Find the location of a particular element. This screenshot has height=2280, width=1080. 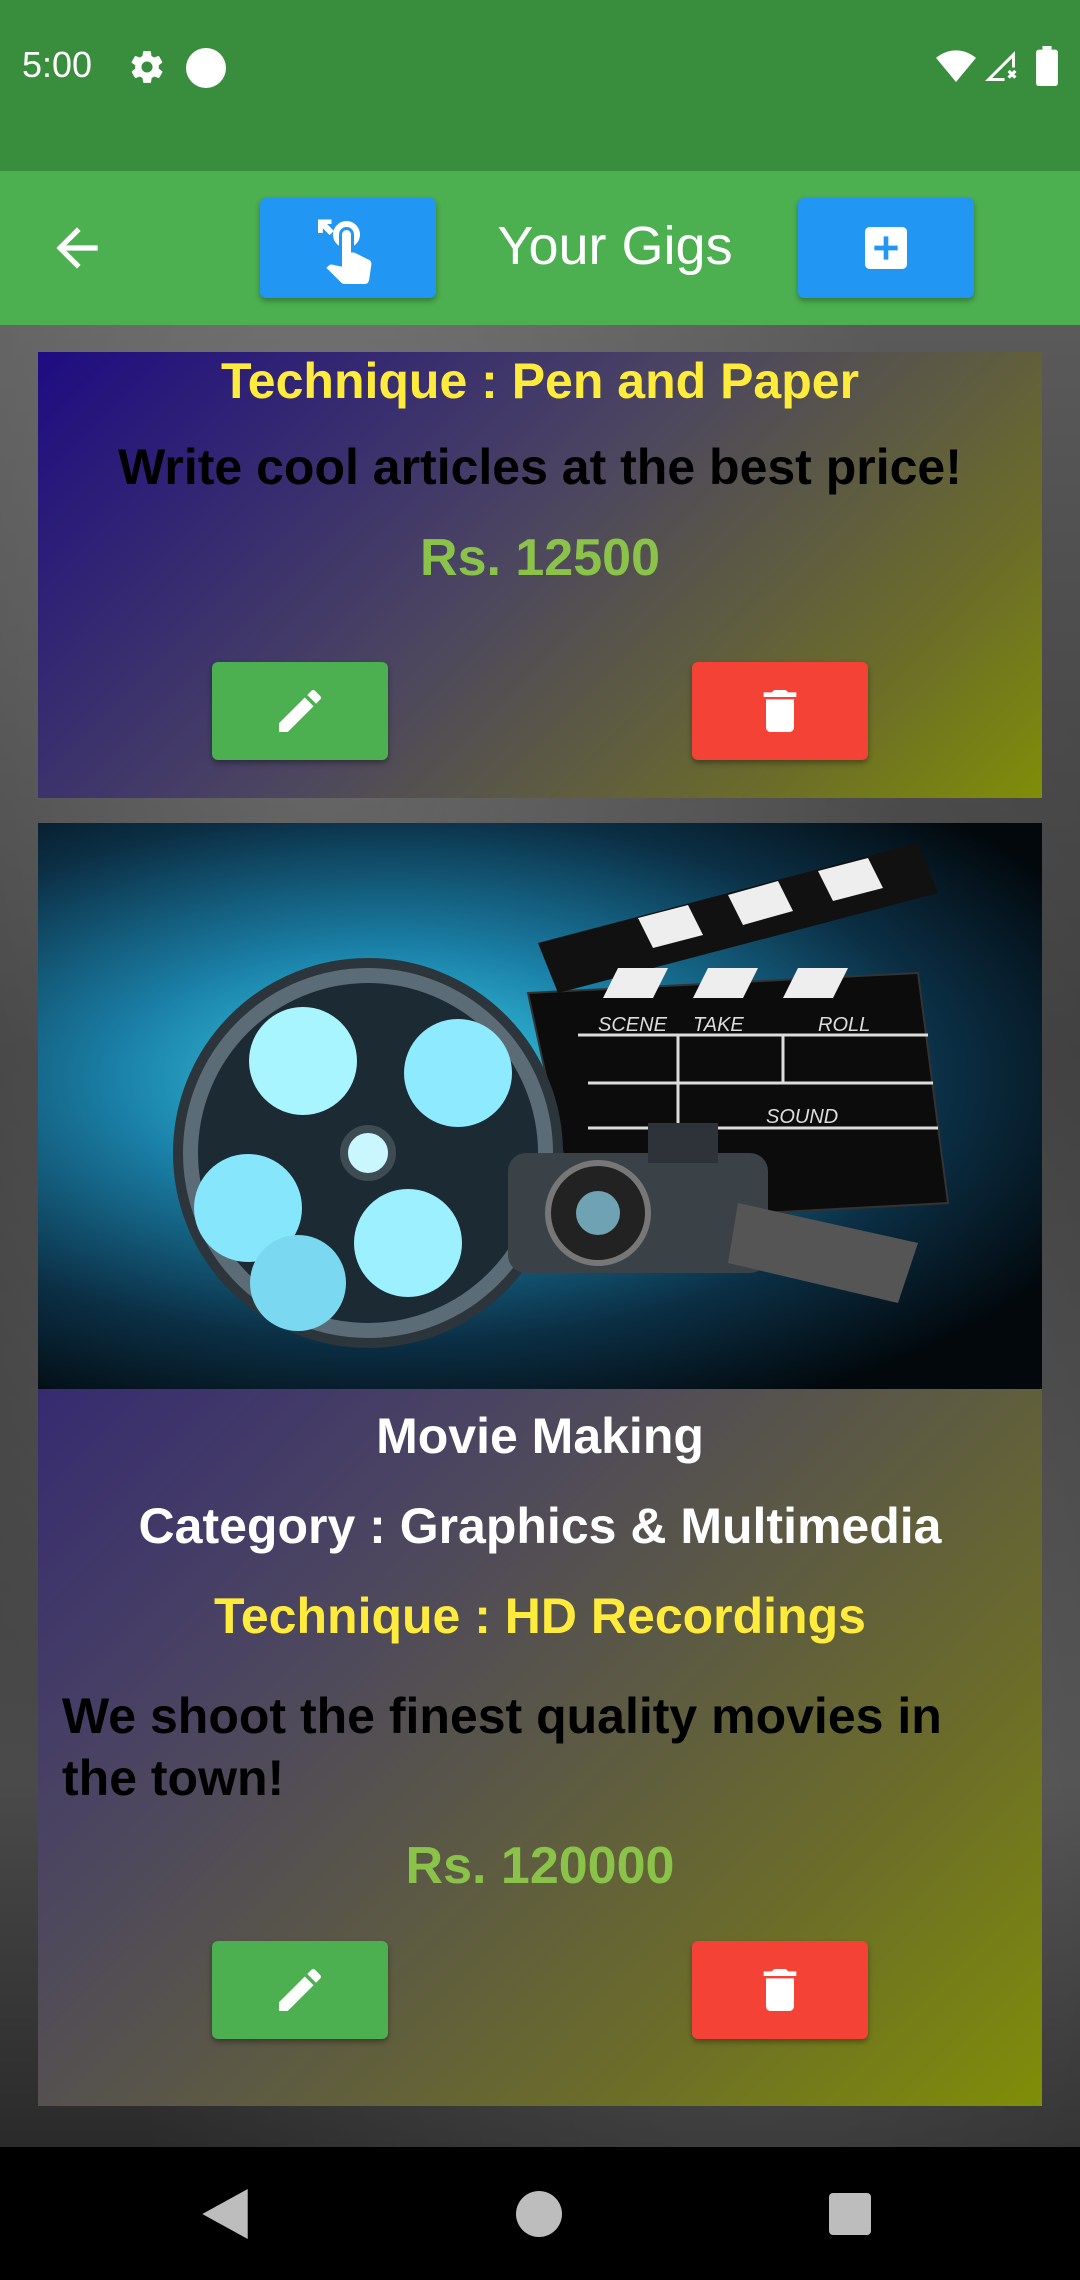

touch-gesture-icon is located at coordinates (345, 251).